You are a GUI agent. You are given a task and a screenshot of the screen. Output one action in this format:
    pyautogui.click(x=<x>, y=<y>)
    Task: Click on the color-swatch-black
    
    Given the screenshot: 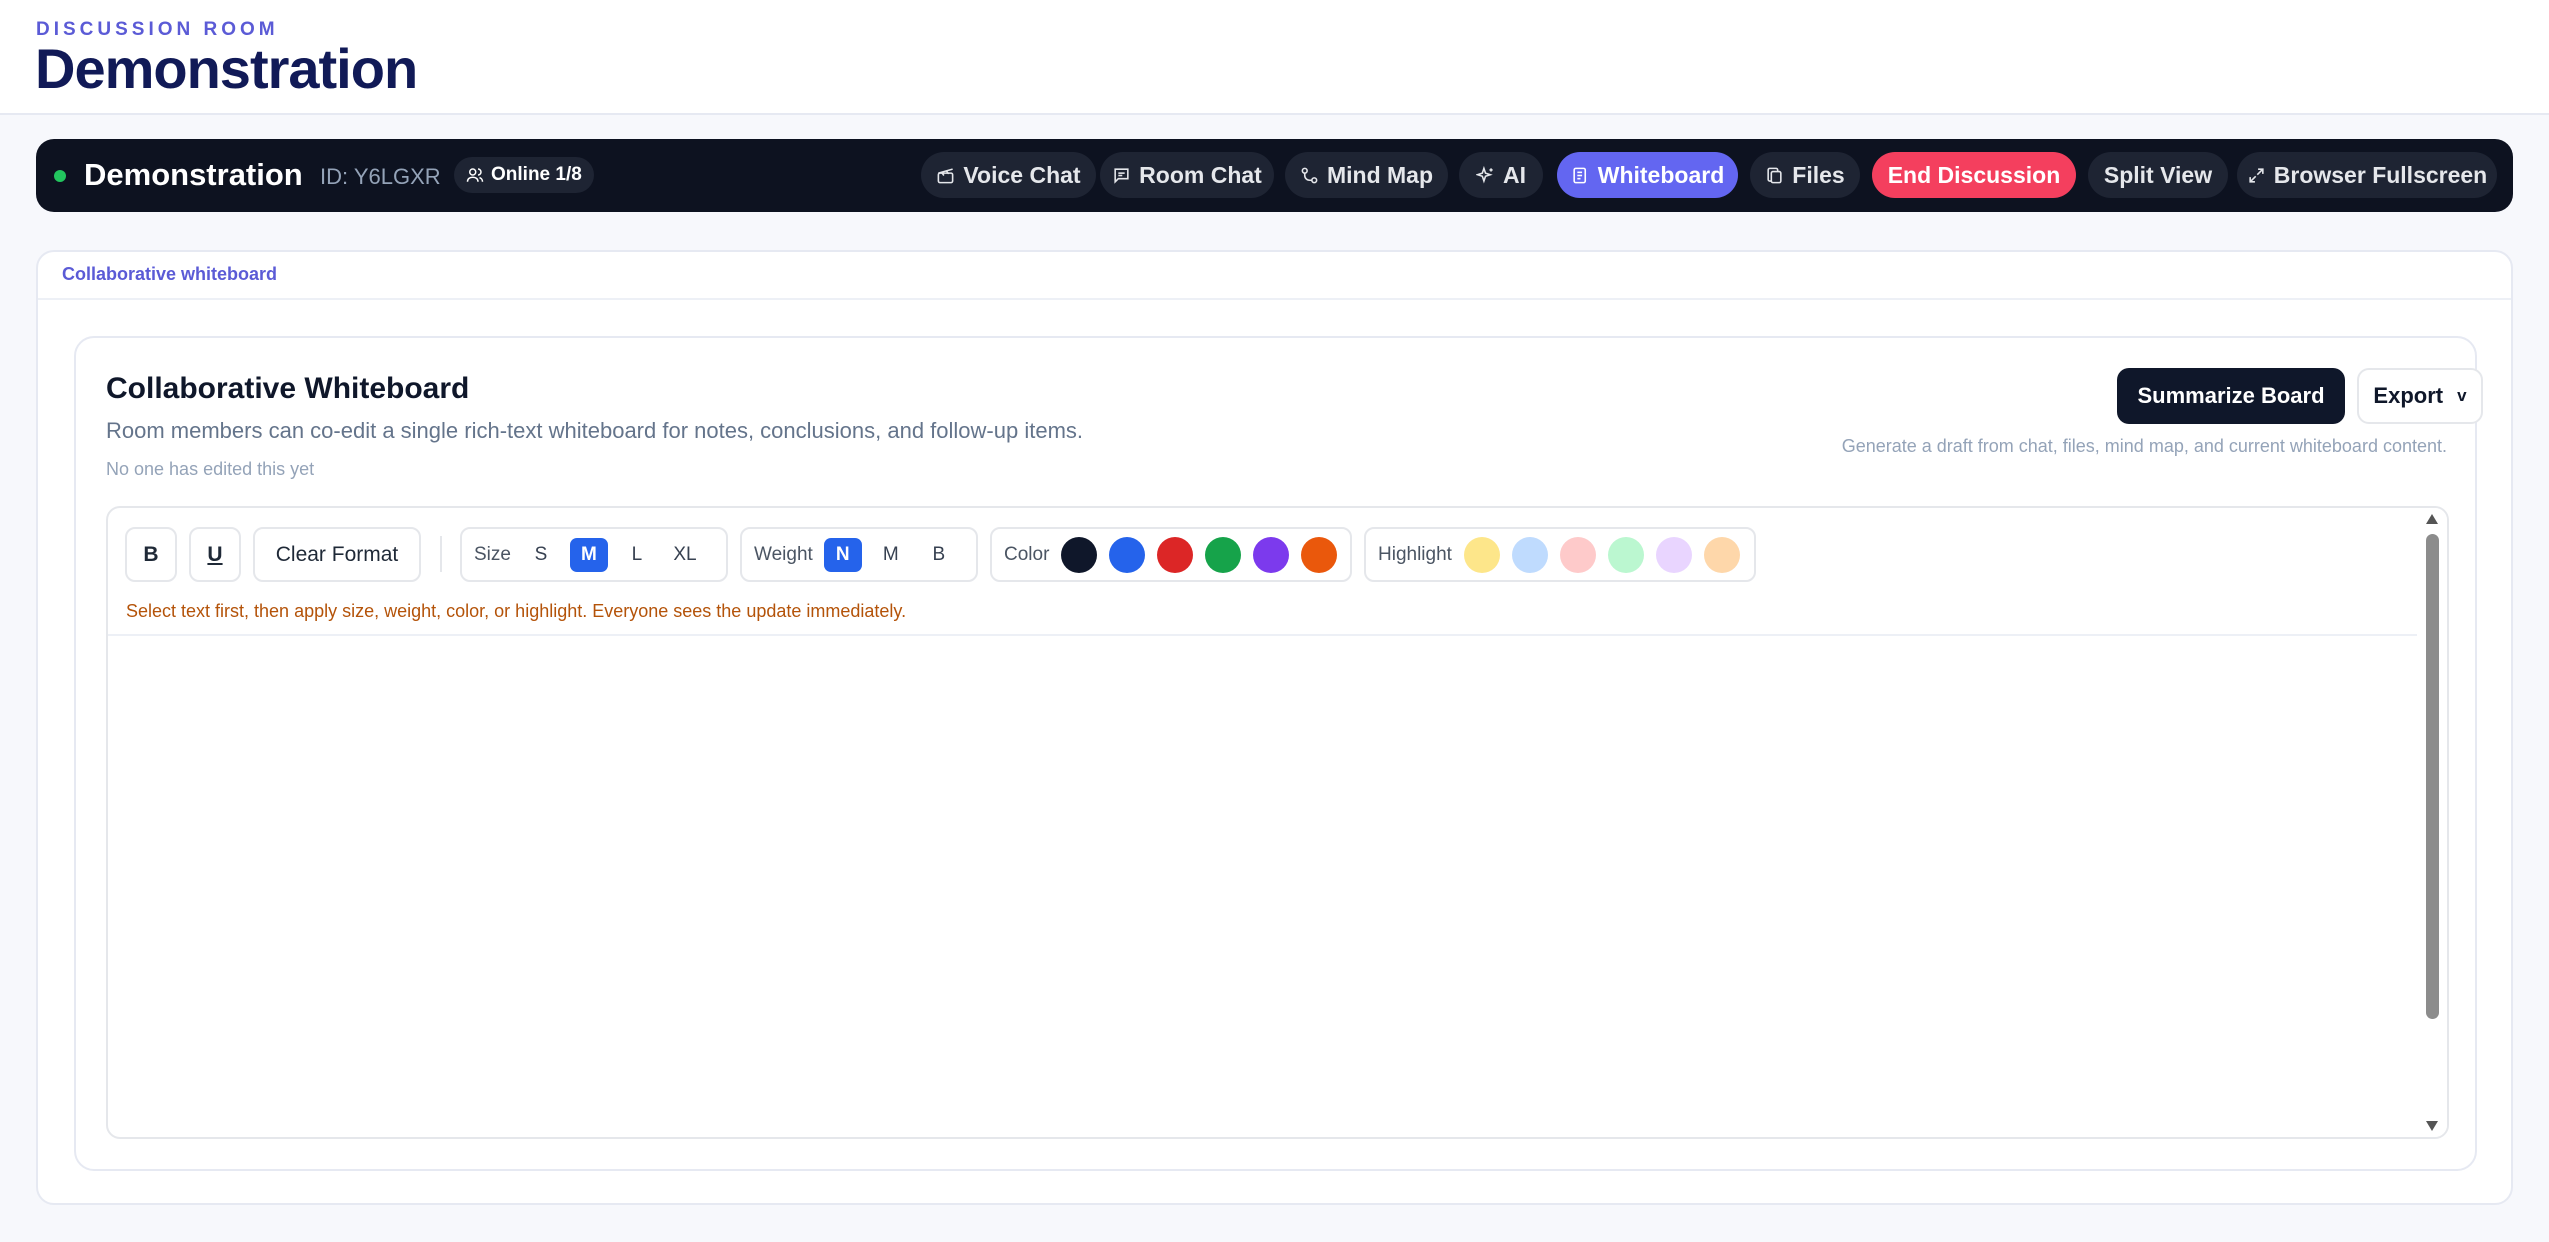 What is the action you would take?
    pyautogui.click(x=1079, y=554)
    